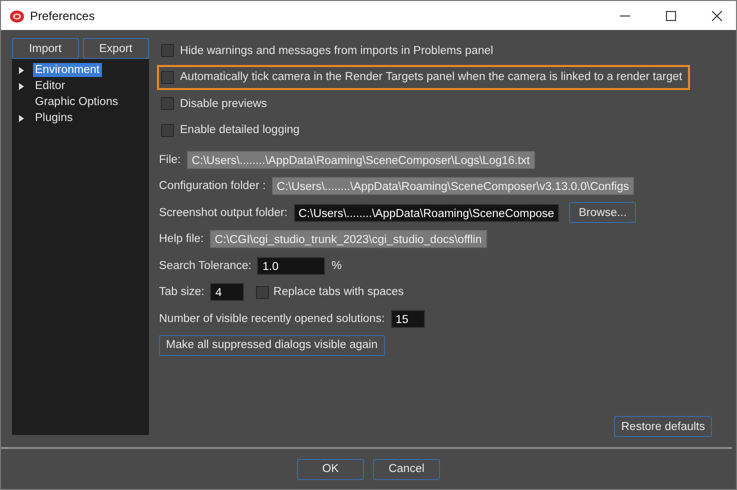 This screenshot has width=737, height=490. I want to click on field-label: File:, so click(170, 160).